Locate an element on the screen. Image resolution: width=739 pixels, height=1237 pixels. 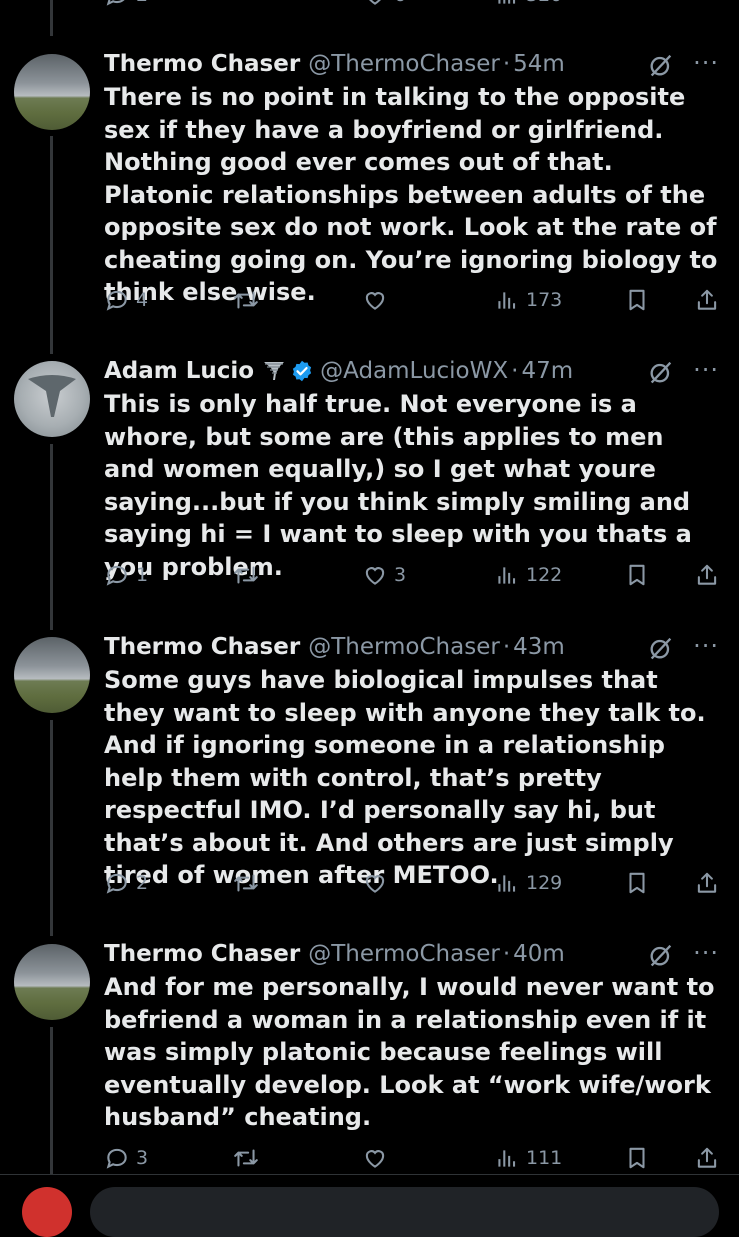
tweet-actions: 2 129 is located at coordinates (411, 886).